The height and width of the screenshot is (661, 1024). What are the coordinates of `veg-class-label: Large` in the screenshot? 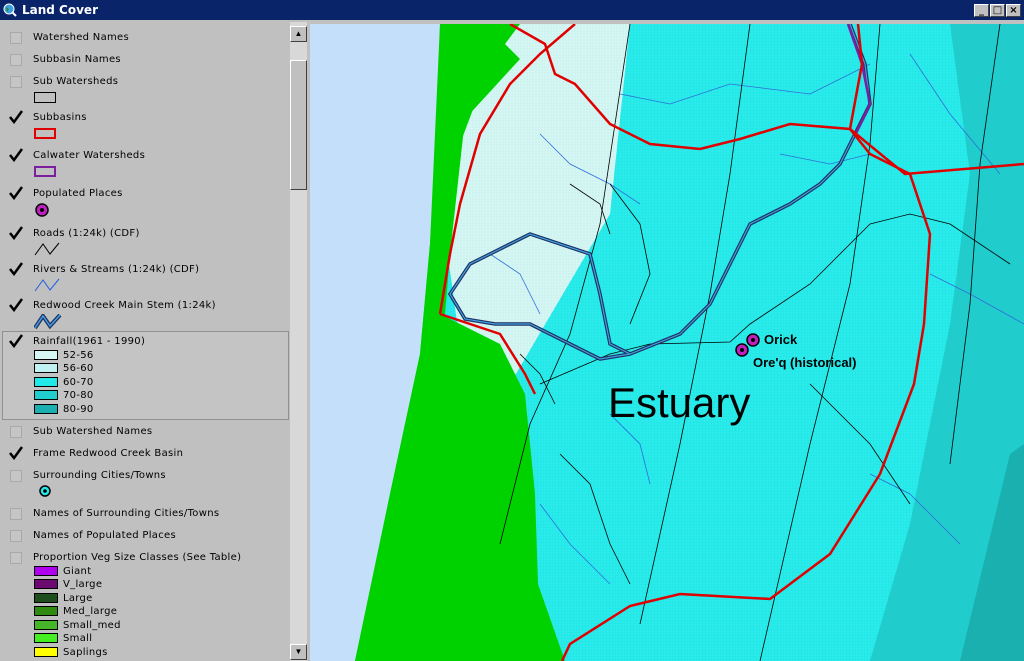 It's located at (78, 598).